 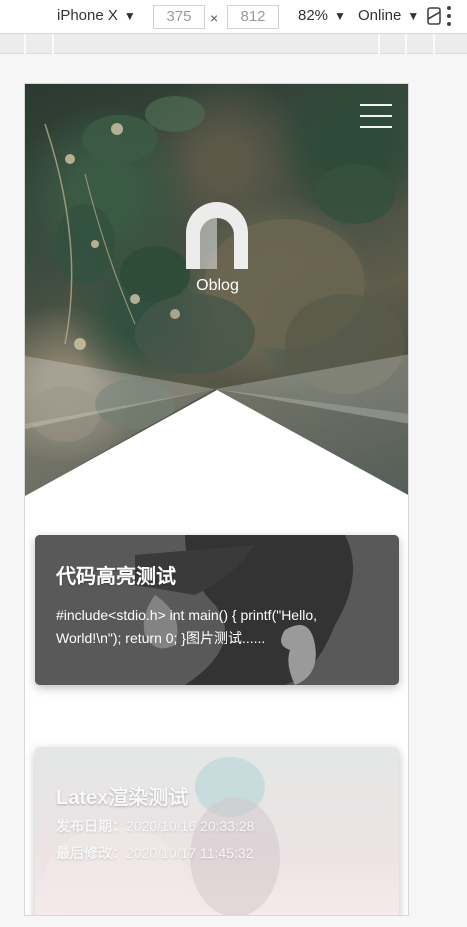 I want to click on rotate-button, so click(x=434, y=16).